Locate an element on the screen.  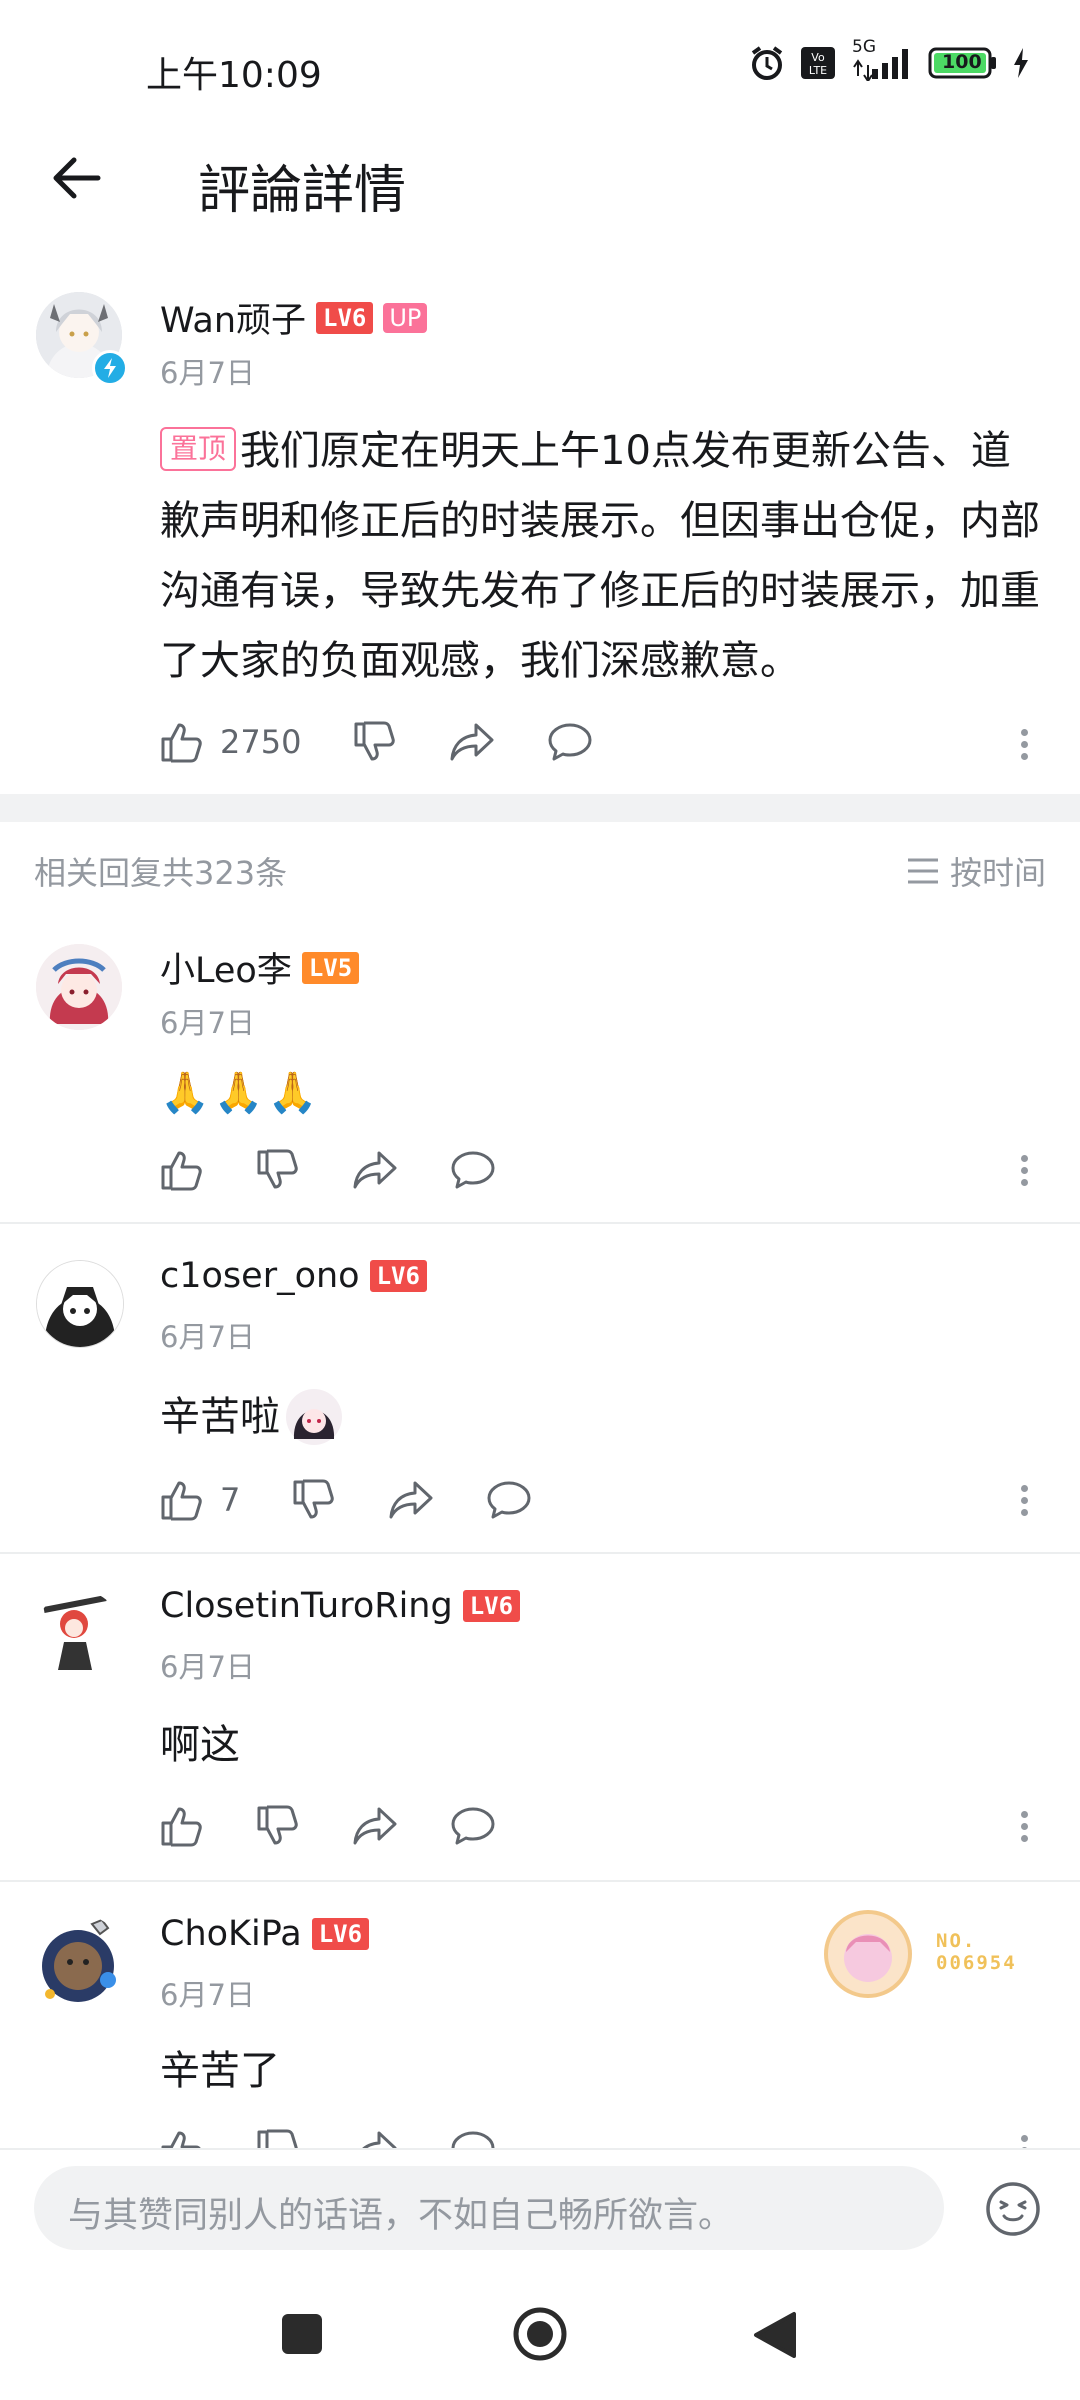
reply-text: 辛苦了 is located at coordinates (220, 2071).